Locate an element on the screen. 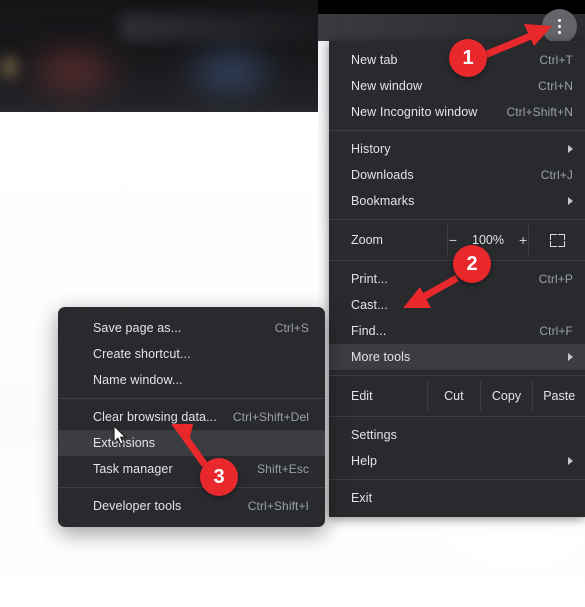  menu-item-more-tools: More tools is located at coordinates (457, 357).